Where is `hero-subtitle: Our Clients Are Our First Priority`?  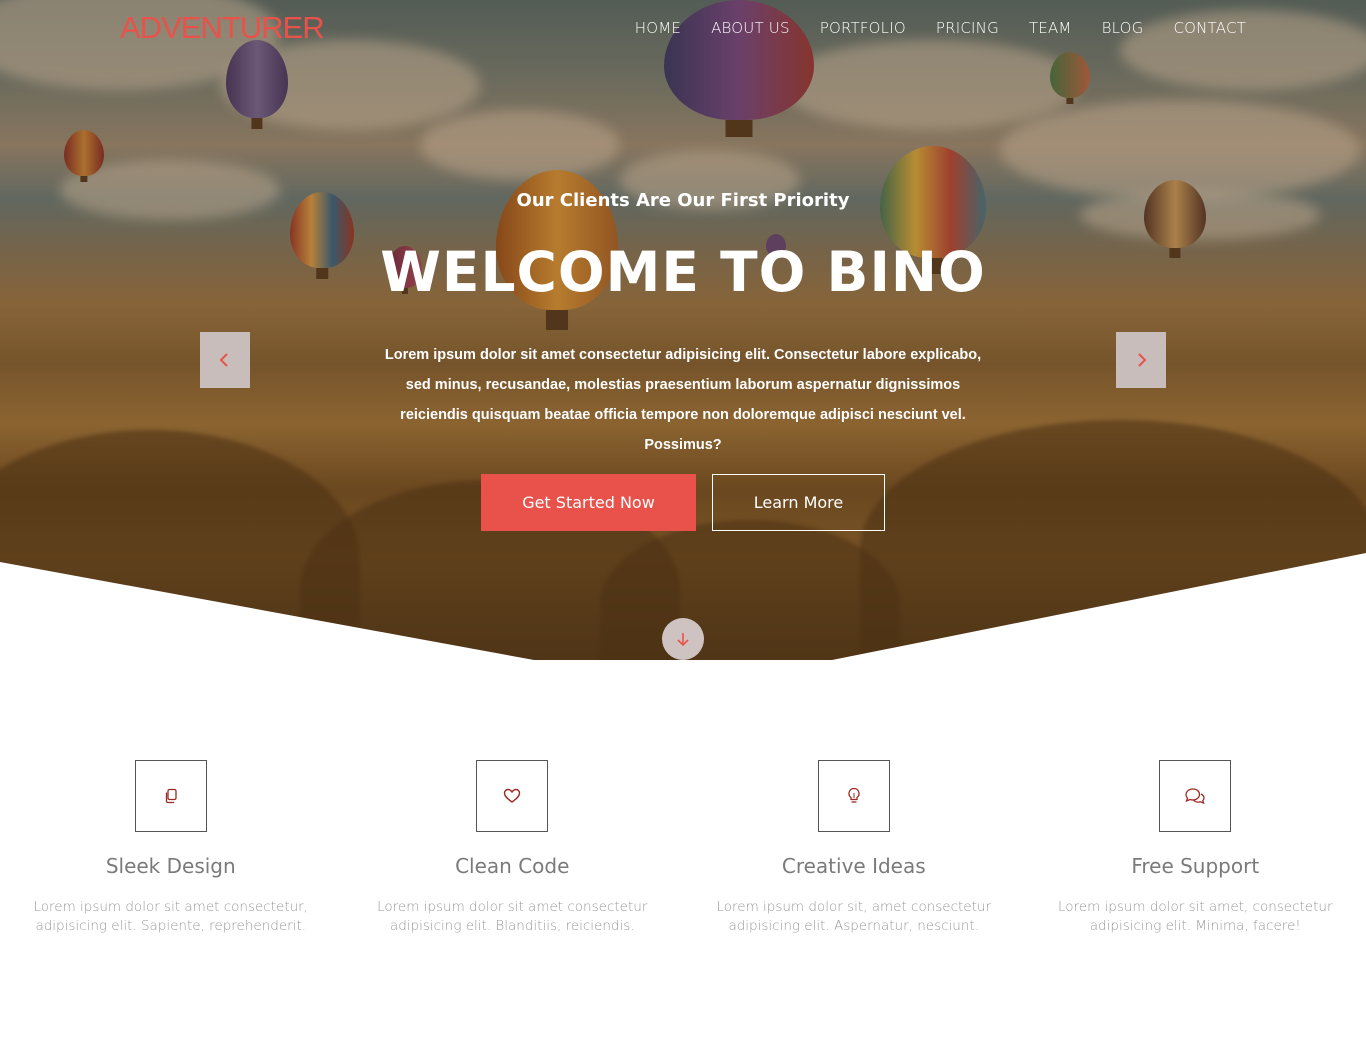 hero-subtitle: Our Clients Are Our First Priority is located at coordinates (683, 200).